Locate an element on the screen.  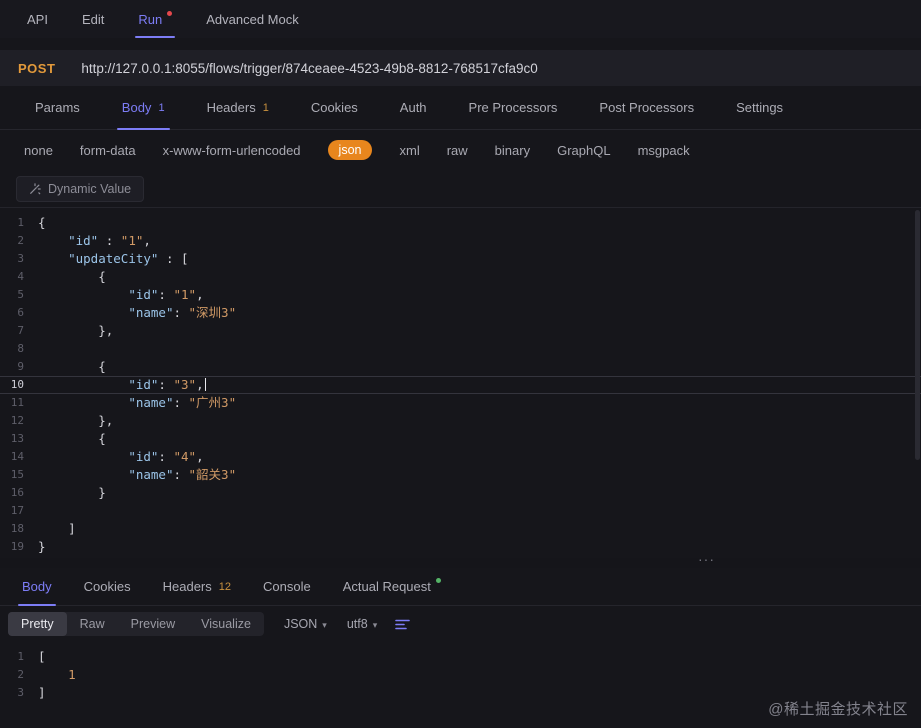
body-type-x-www-form-urlencoded: x-www-form-urlencoded is located at coordinates (232, 150).